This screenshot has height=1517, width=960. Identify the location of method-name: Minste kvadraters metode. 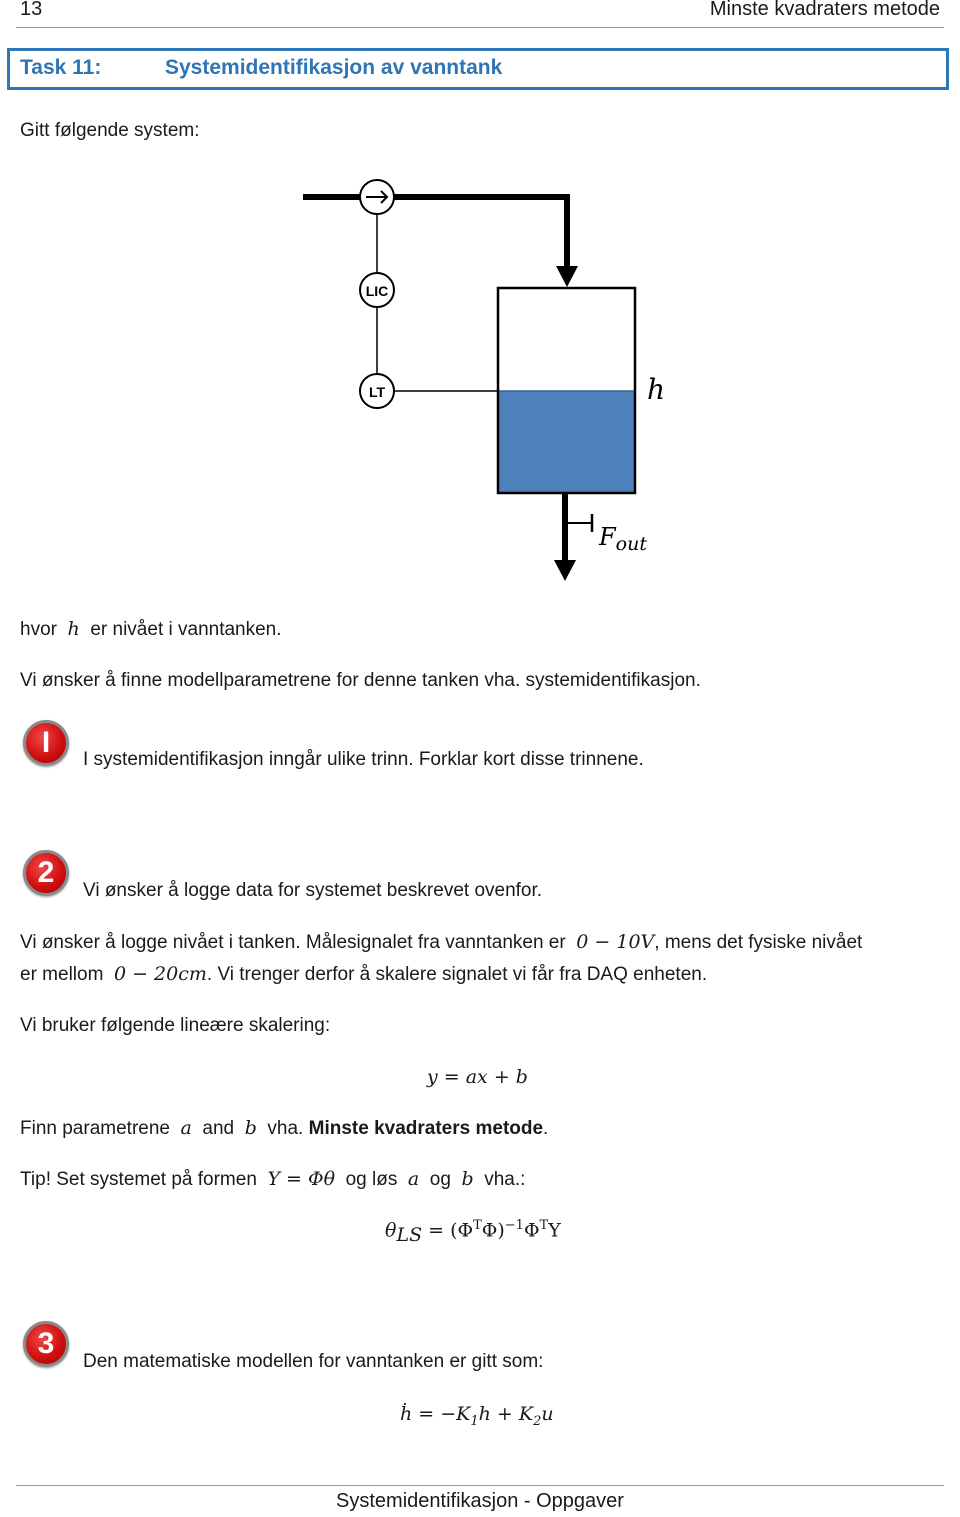
(426, 1128).